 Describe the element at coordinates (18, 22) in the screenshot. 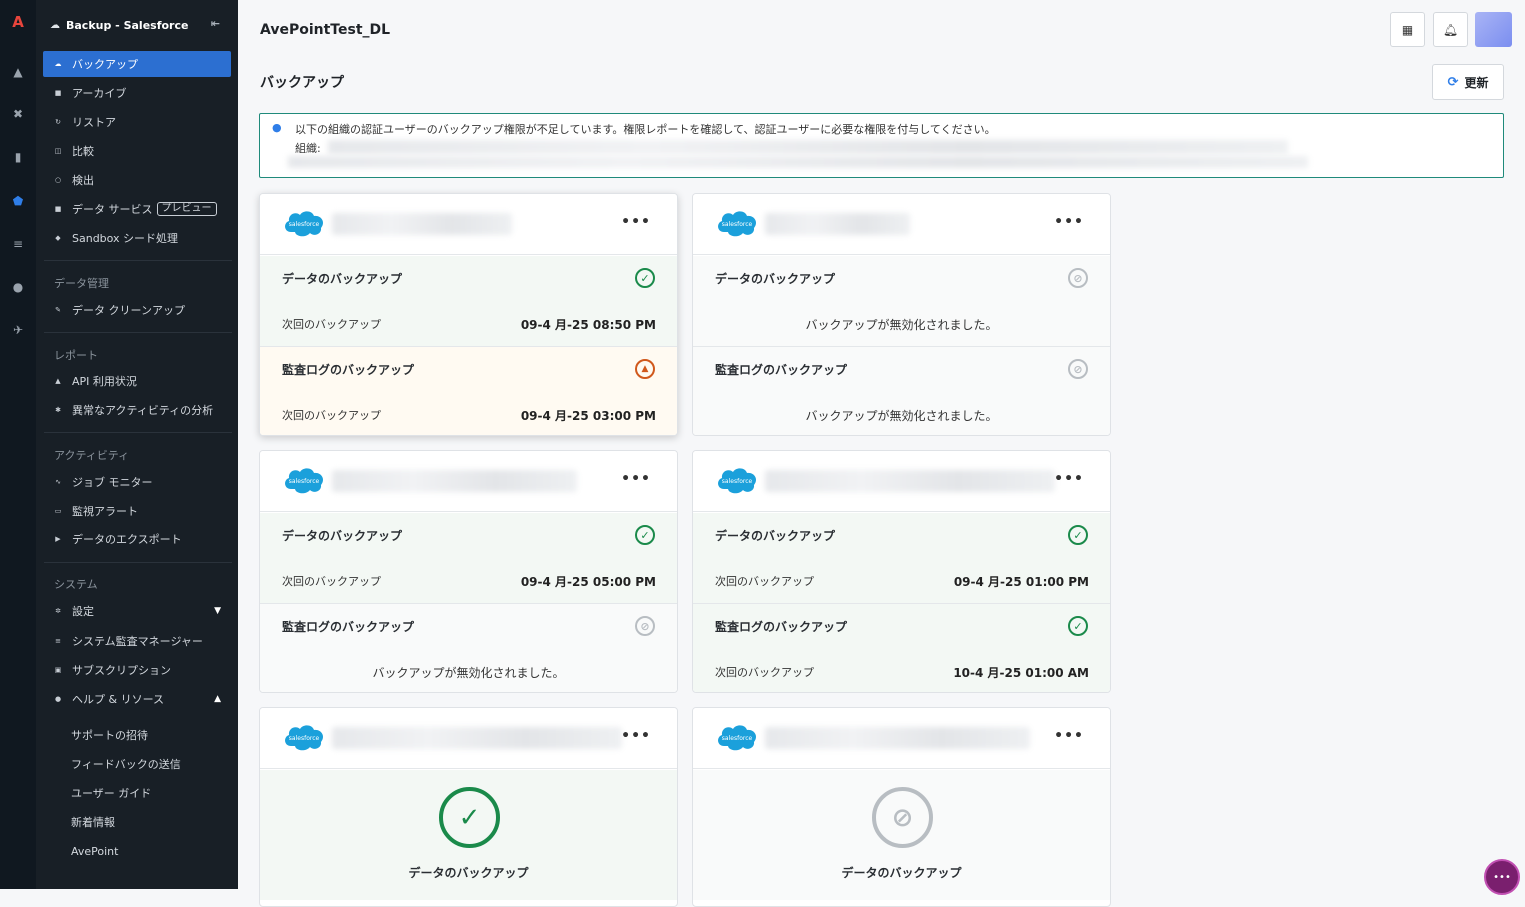

I see `avepoint-logo-icon: A` at that location.